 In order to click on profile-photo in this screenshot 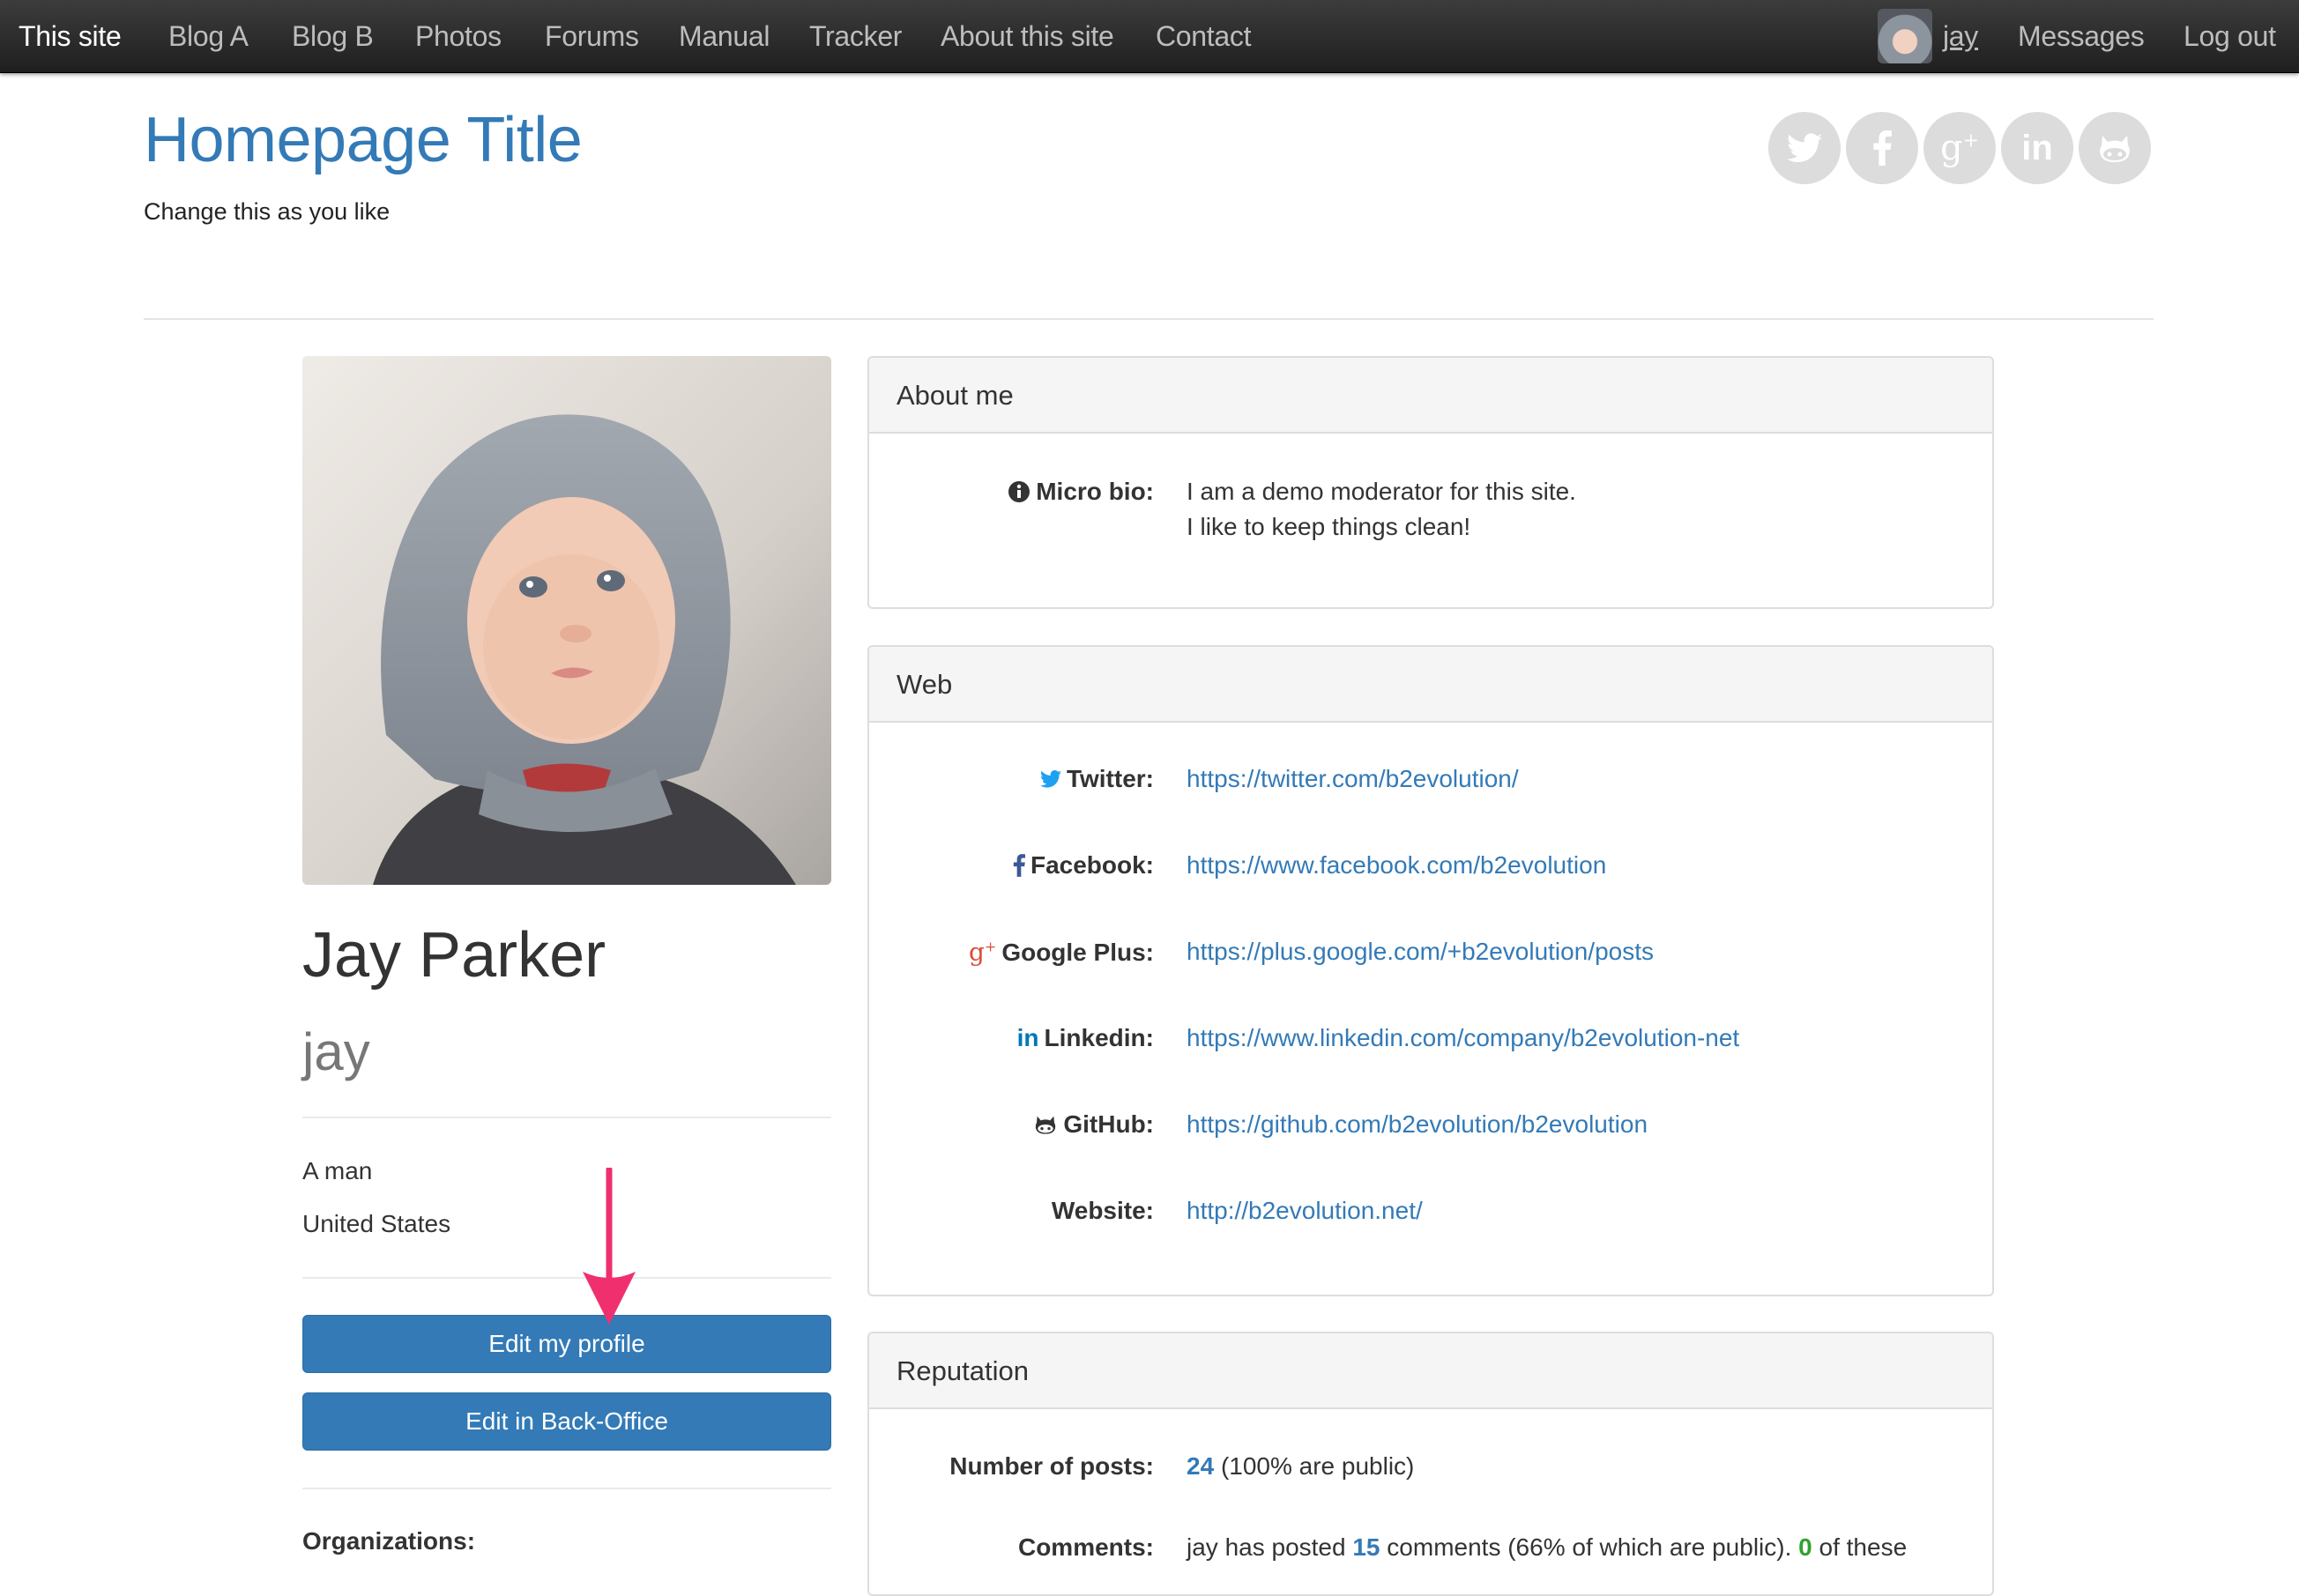, I will do `click(566, 620)`.